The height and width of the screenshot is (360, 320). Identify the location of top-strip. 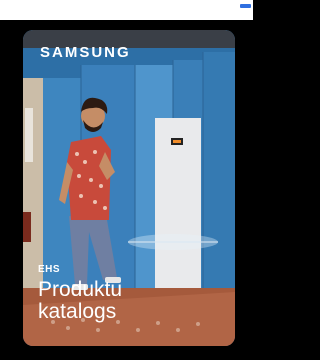
(126, 10).